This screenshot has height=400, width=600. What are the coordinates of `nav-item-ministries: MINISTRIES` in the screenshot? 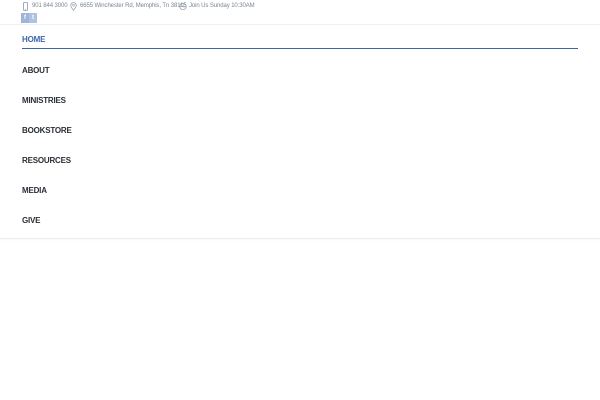 It's located at (300, 103).